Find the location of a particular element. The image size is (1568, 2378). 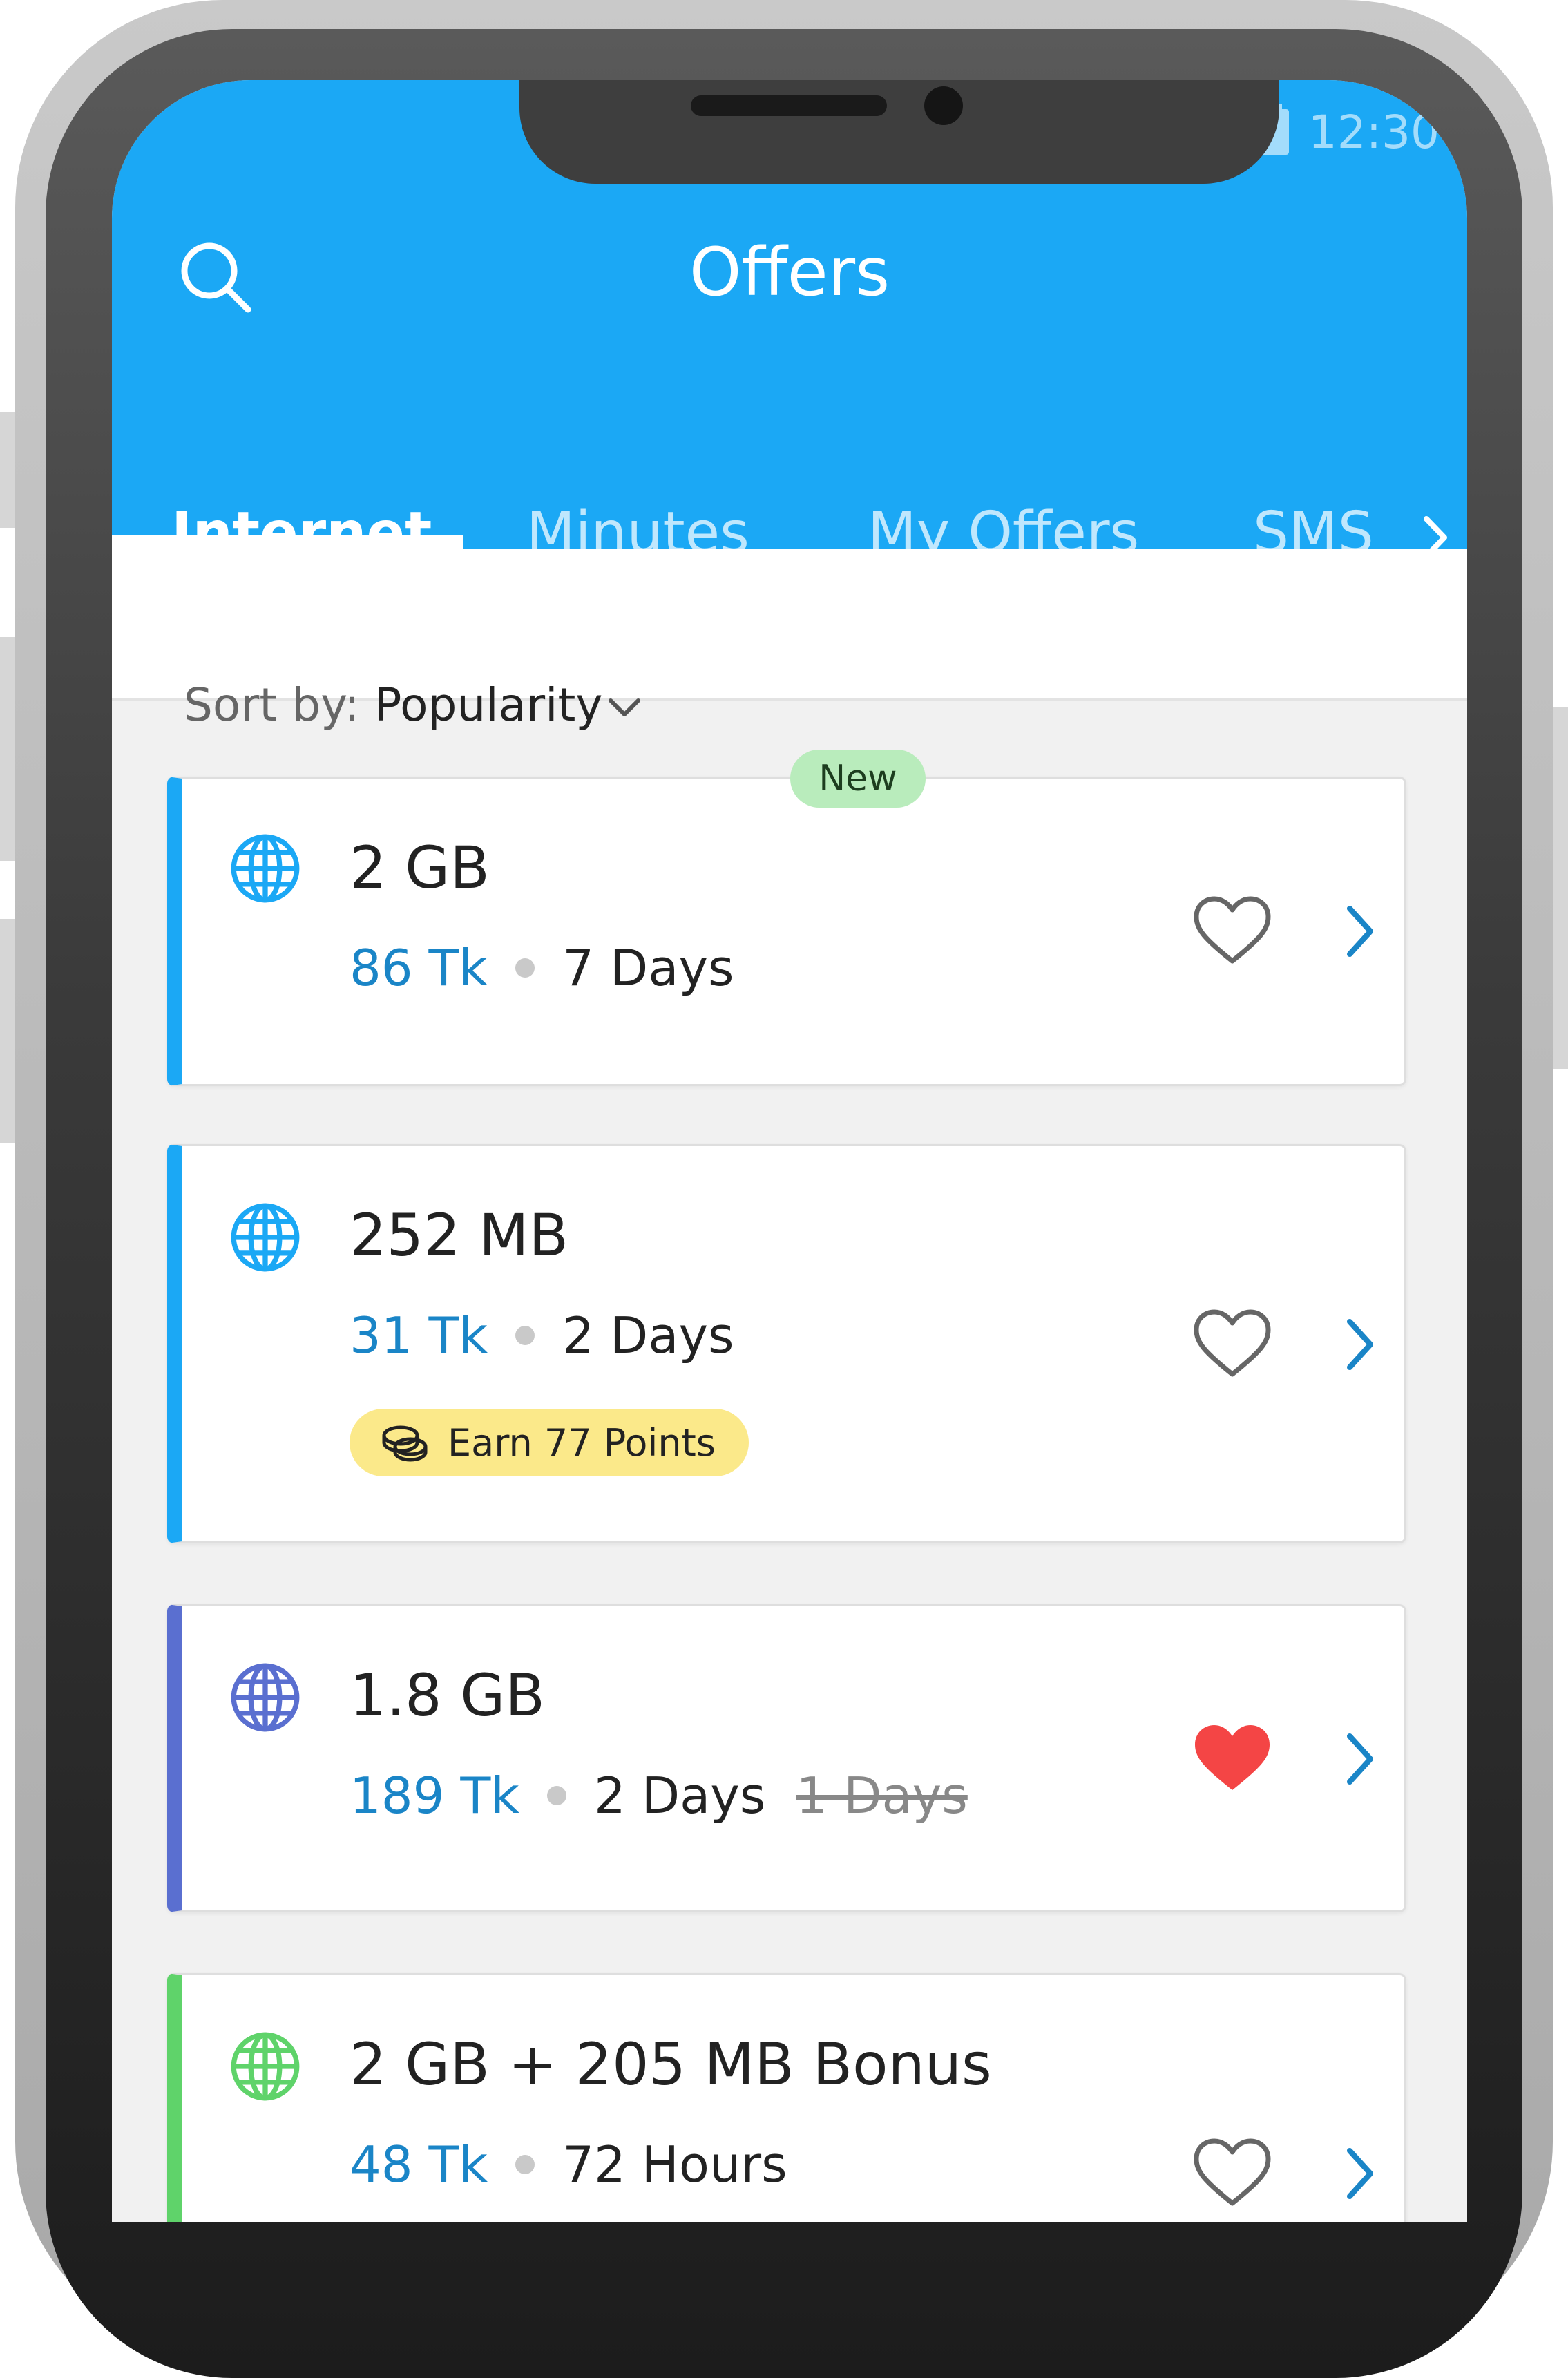

offer-card: 2 GB + 205 MB Bonus 48 Tk 72 Hours is located at coordinates (786, 2097).